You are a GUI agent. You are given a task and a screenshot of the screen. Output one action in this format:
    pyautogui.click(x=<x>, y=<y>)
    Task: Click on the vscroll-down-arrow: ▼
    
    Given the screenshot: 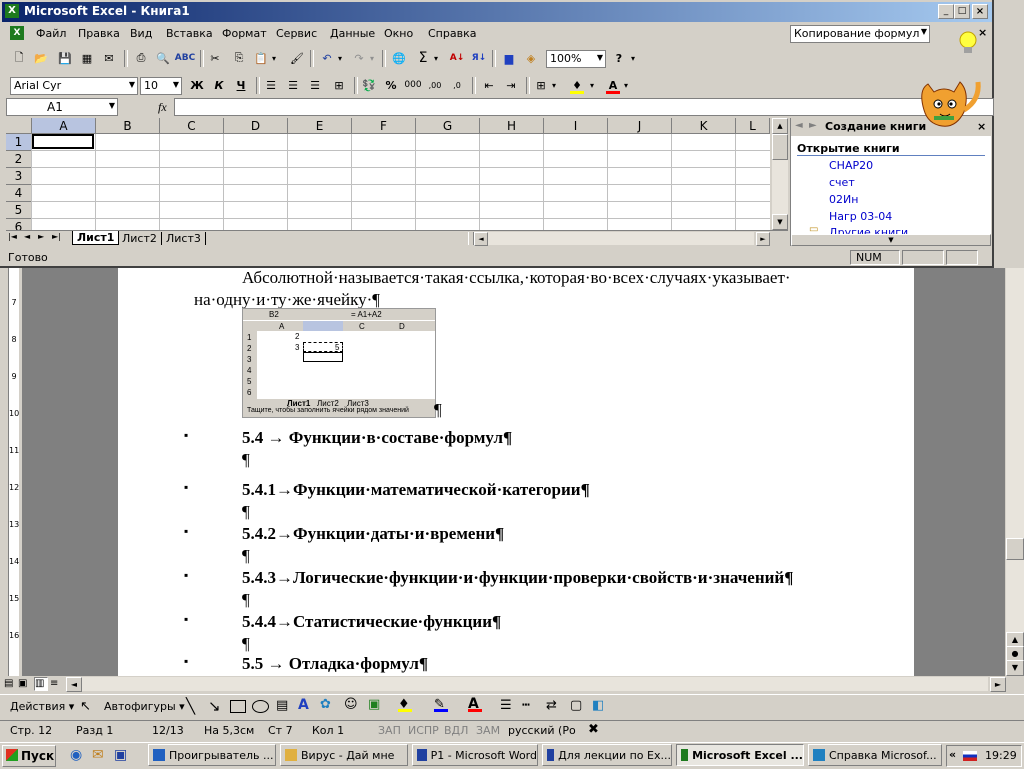 What is the action you would take?
    pyautogui.click(x=780, y=222)
    